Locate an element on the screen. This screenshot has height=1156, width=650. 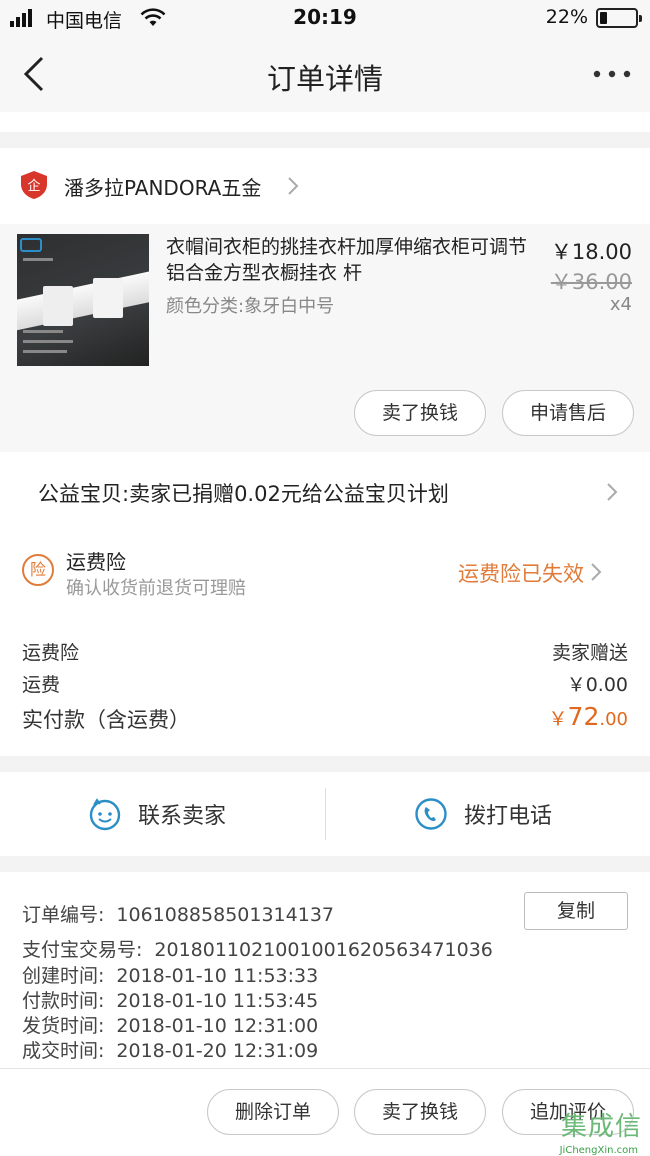
insurance-fee-value: 卖家赠送 is located at coordinates (589, 653).